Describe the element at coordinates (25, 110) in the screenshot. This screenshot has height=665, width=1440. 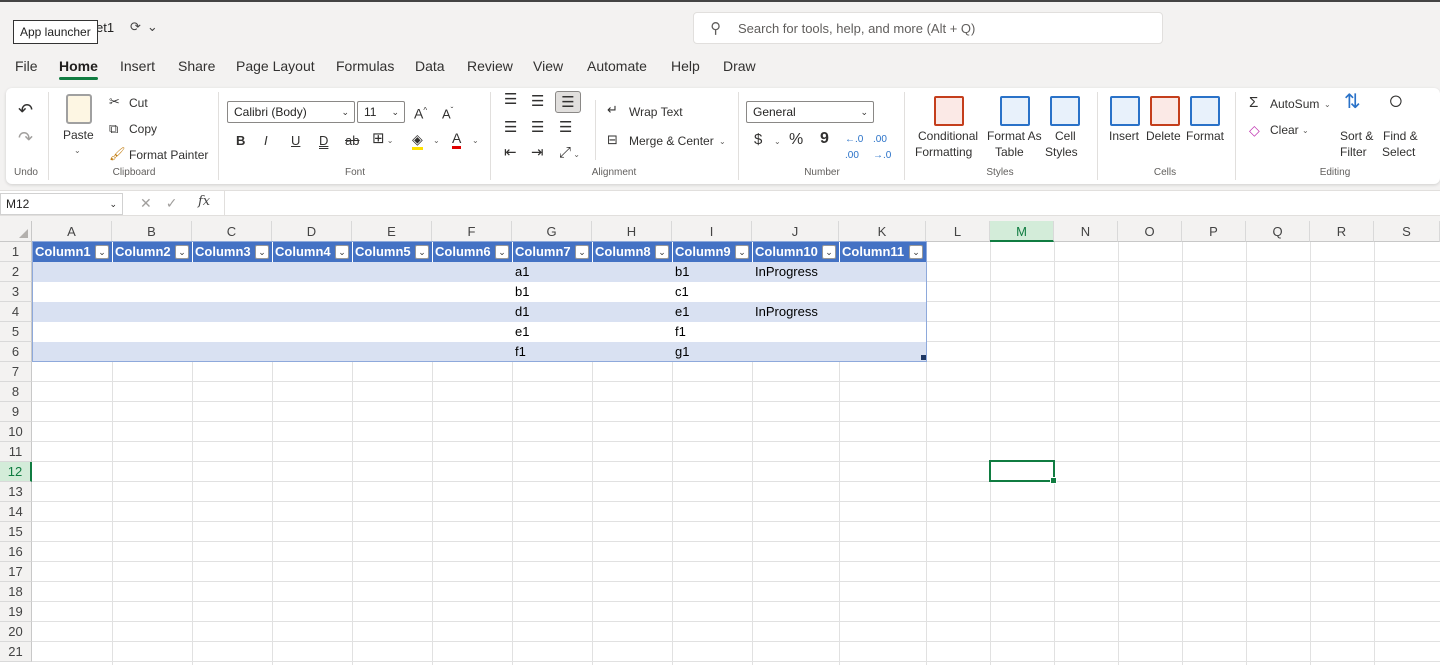
I see `undo-icon: ↶` at that location.